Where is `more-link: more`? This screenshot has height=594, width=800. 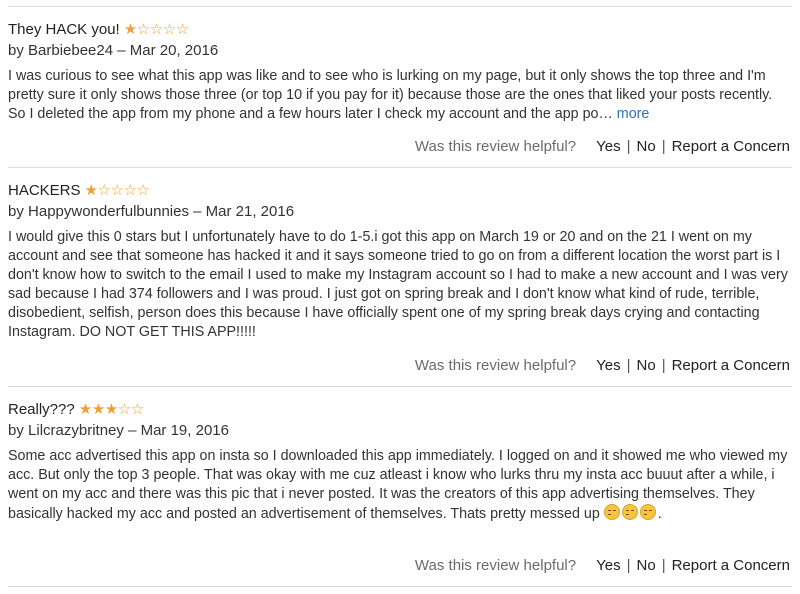
more-link: more is located at coordinates (633, 114).